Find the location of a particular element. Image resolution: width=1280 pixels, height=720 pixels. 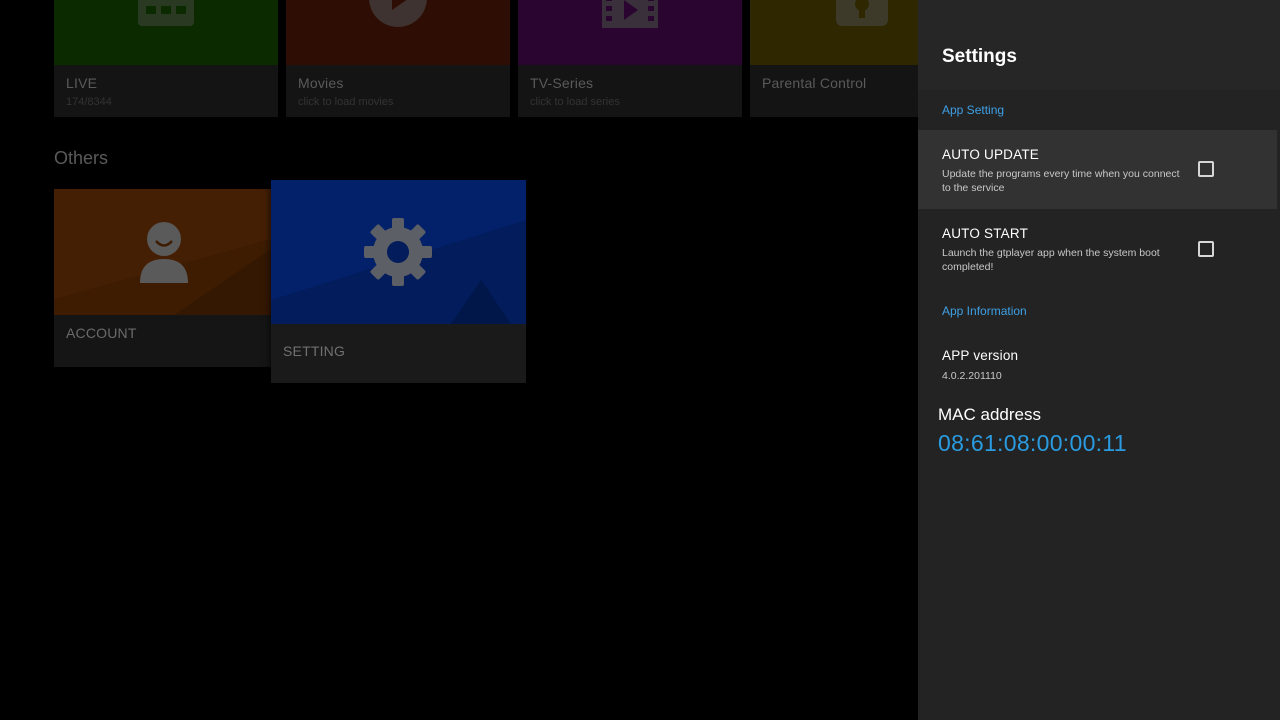

section-label-app-setting: App Setting is located at coordinates (973, 110).